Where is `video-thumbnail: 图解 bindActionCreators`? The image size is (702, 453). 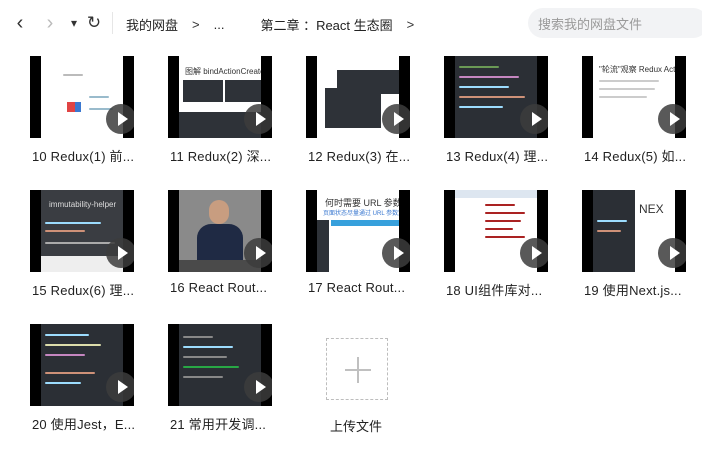
video-thumbnail: 图解 bindActionCreators is located at coordinates (220, 97).